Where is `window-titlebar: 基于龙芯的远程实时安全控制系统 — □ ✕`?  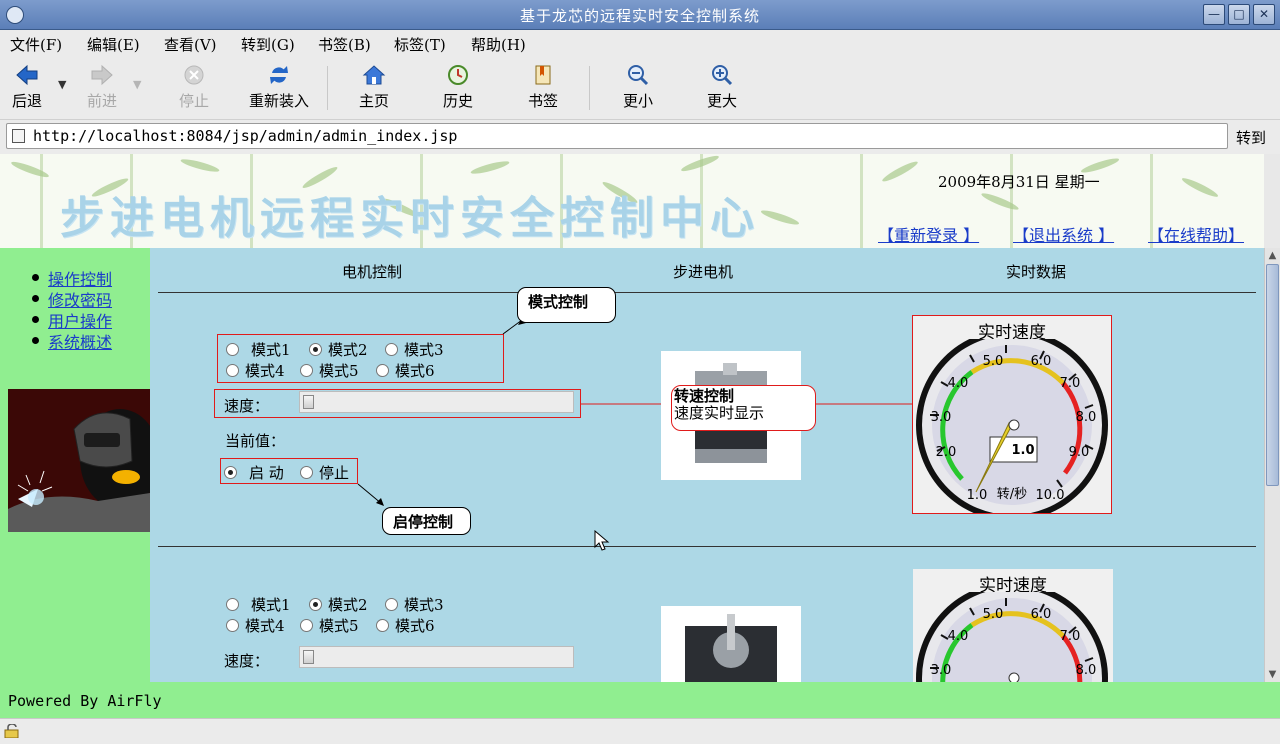 window-titlebar: 基于龙芯的远程实时安全控制系统 — □ ✕ is located at coordinates (640, 15).